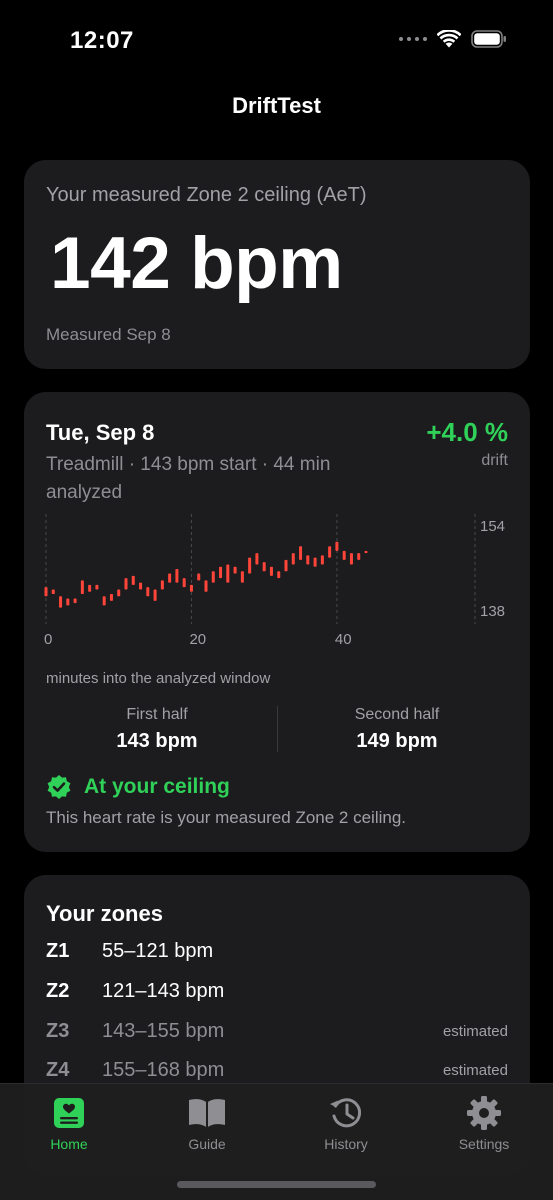 This screenshot has width=553, height=1200. What do you see at coordinates (397, 741) in the screenshot?
I see `second-half-value: 149 bpm` at bounding box center [397, 741].